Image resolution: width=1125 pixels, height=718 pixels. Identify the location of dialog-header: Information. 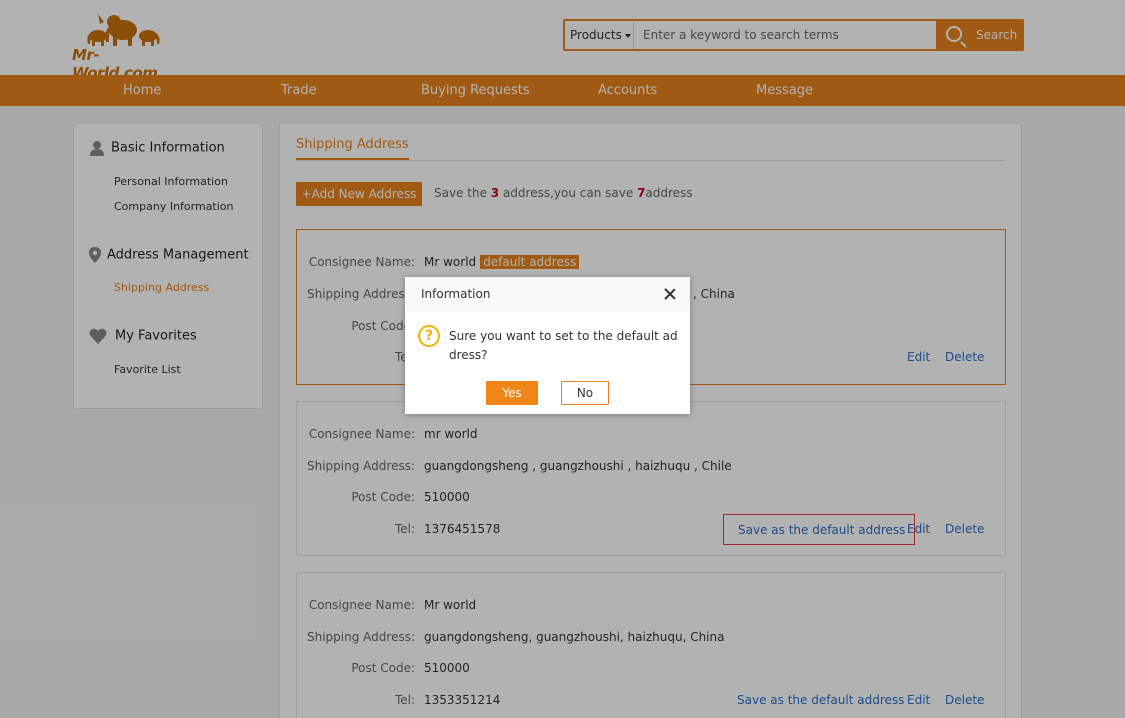
(547, 294).